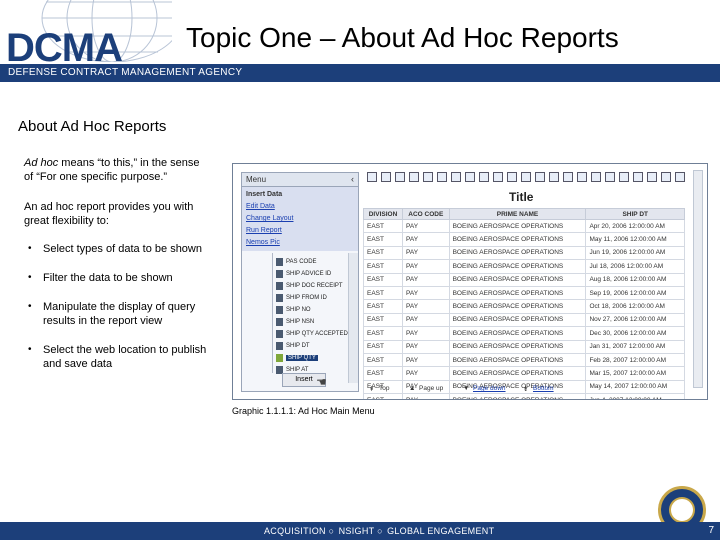 This screenshot has height=540, width=720. What do you see at coordinates (426, 214) in the screenshot?
I see `column-header: ACO CODE` at bounding box center [426, 214].